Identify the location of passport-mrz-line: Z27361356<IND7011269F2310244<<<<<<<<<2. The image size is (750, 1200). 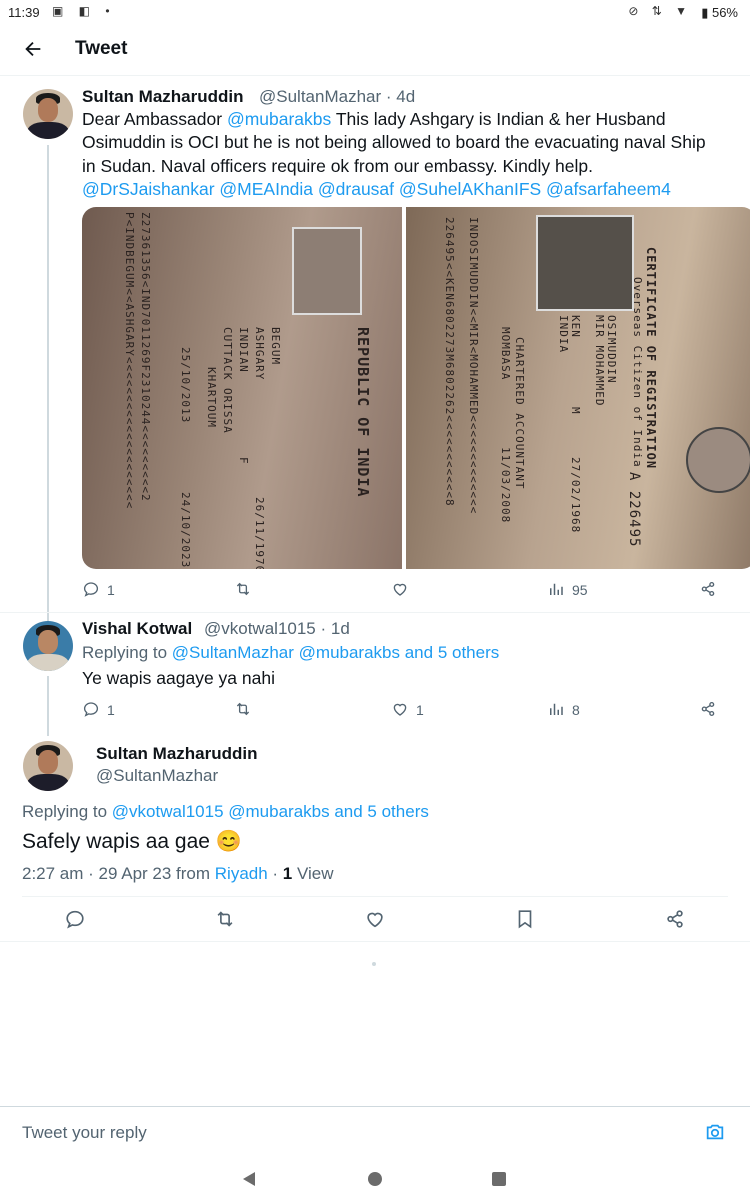
(145, 357).